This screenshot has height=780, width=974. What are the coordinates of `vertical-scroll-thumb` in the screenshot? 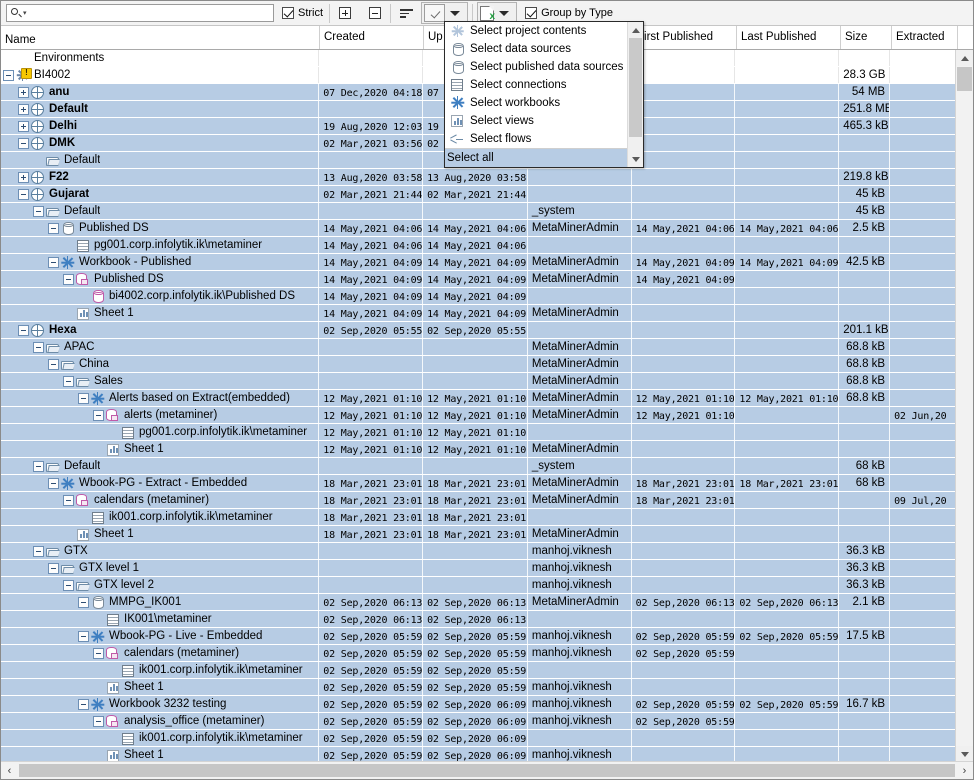 It's located at (964, 79).